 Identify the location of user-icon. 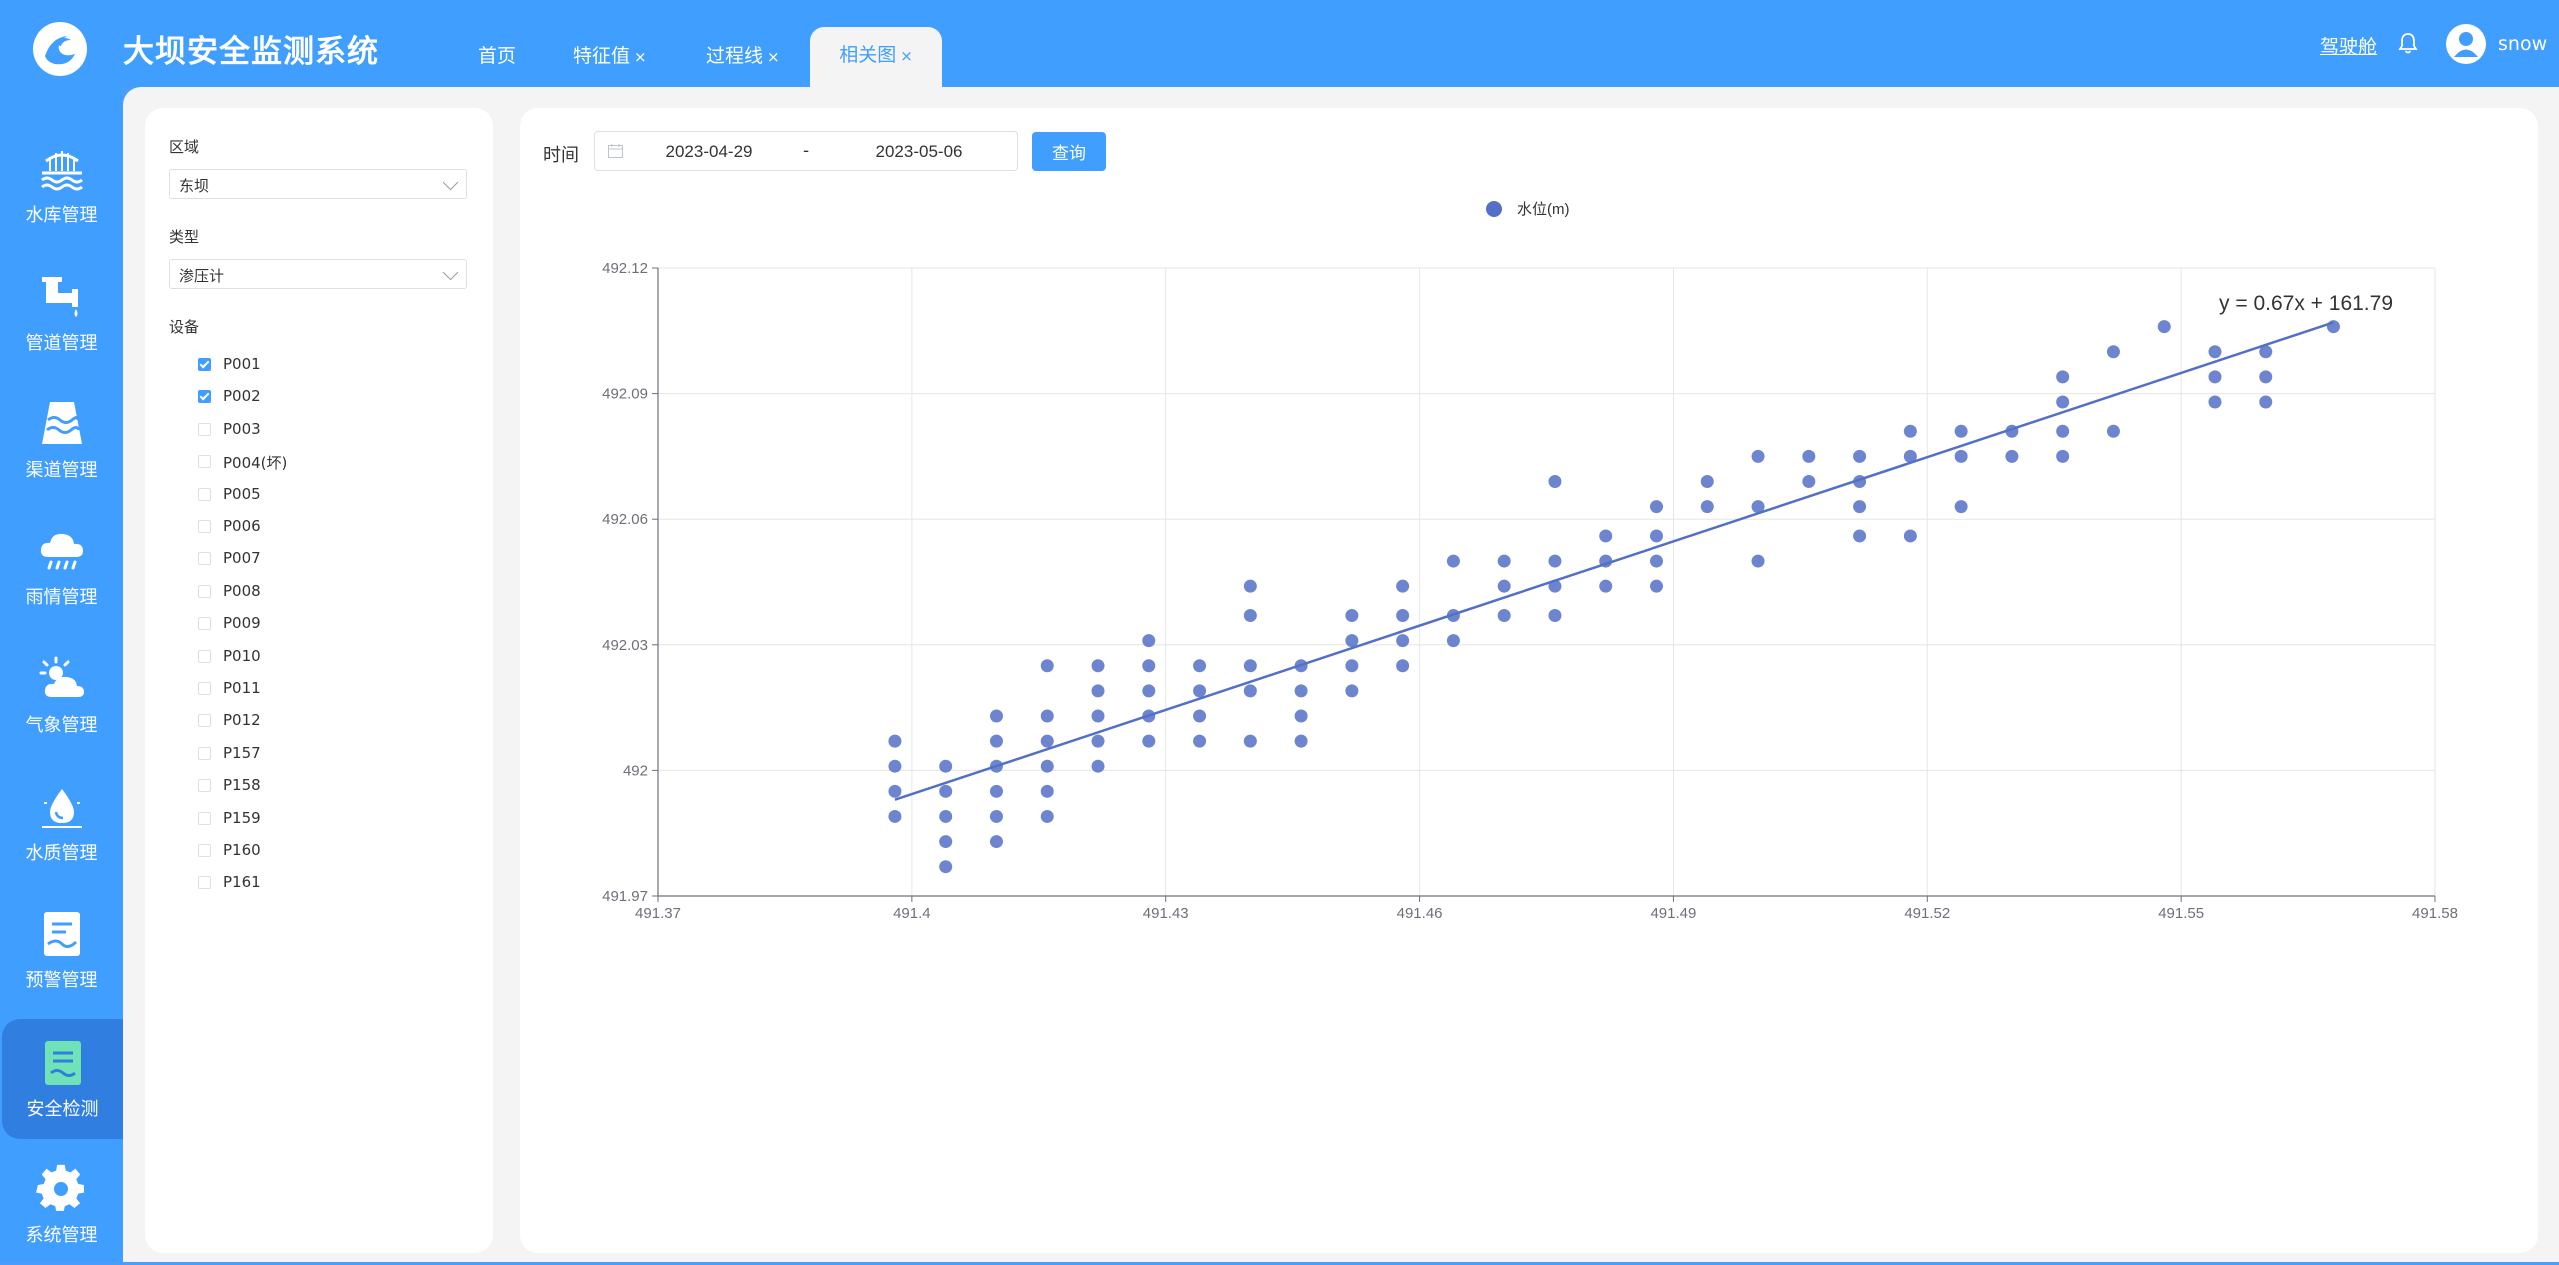
(2466, 44).